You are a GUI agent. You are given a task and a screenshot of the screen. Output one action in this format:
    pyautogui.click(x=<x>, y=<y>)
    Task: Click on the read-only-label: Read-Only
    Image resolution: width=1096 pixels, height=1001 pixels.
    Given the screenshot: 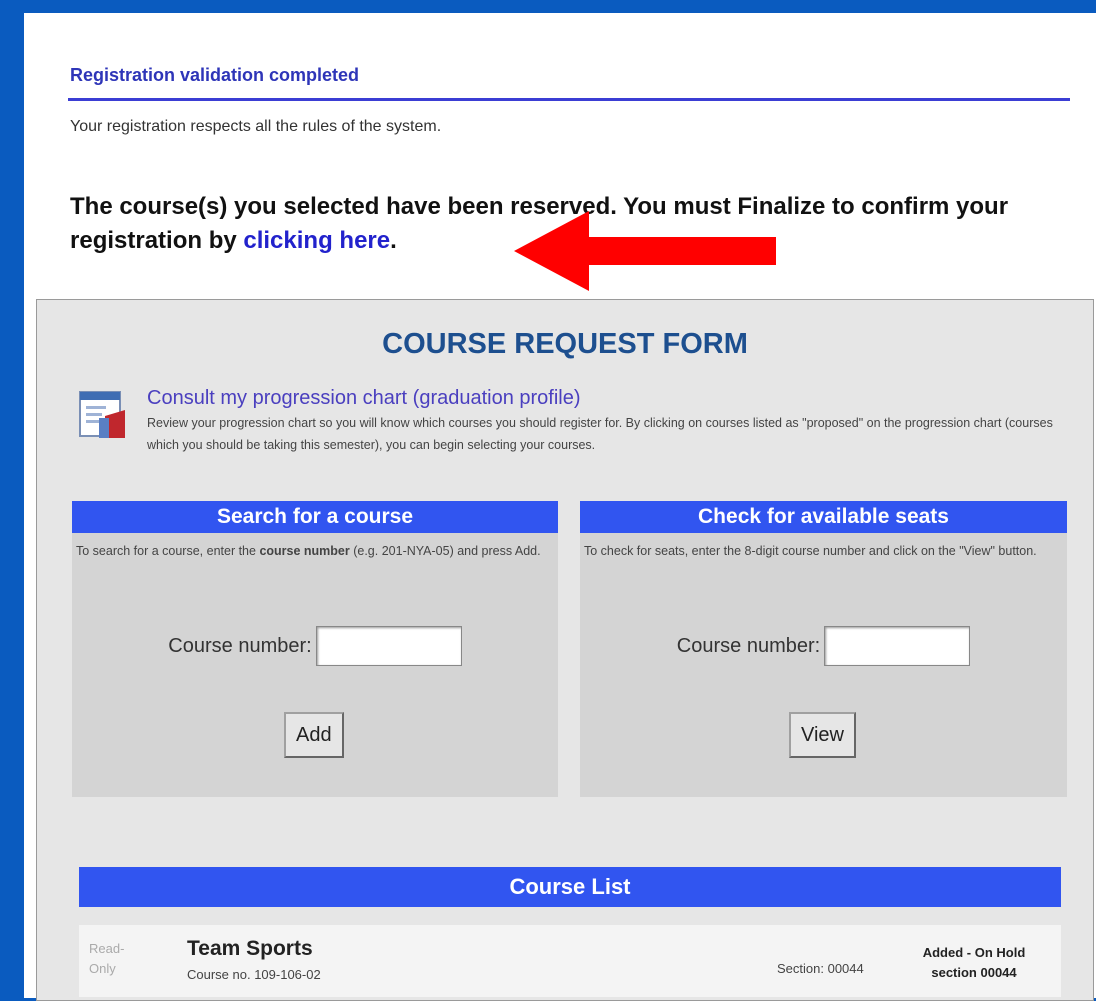 What is the action you would take?
    pyautogui.click(x=107, y=958)
    